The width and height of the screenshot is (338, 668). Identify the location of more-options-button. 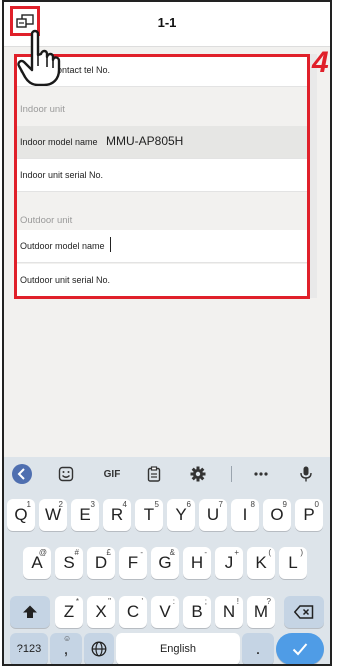
(261, 474).